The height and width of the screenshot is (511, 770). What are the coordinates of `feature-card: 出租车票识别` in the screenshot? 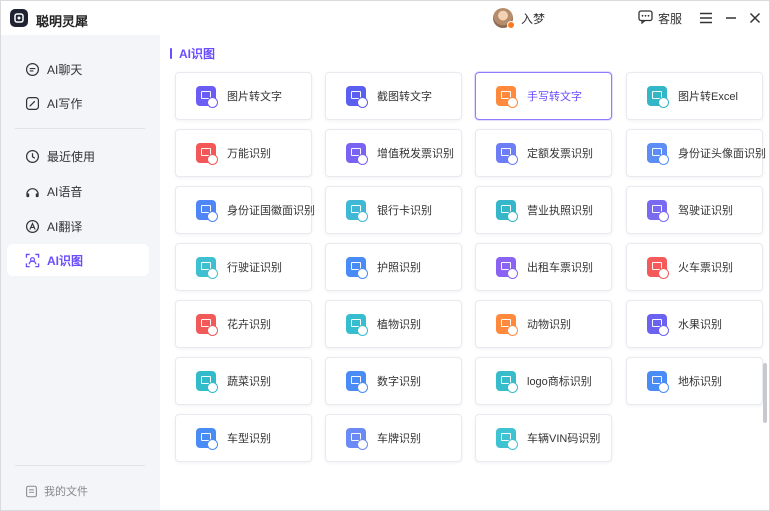 It's located at (543, 267).